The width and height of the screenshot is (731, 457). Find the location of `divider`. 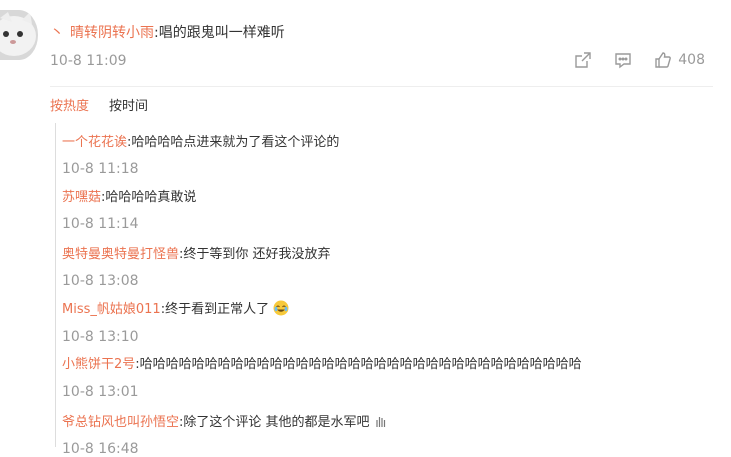

divider is located at coordinates (381, 86).